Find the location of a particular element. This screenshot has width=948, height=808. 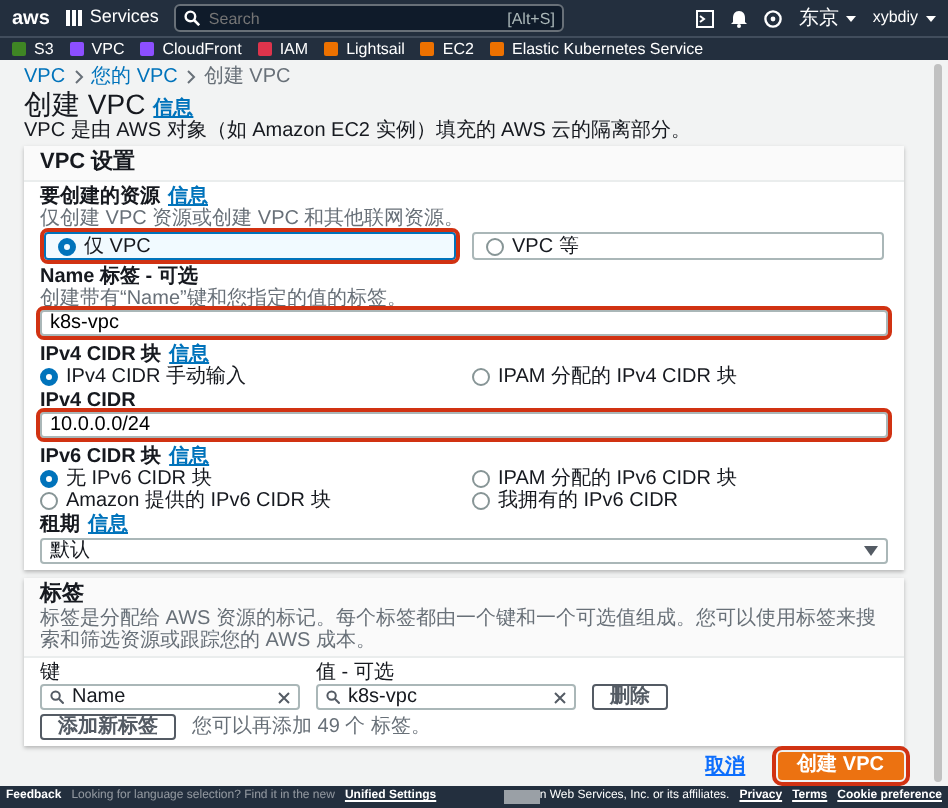

option-tile: 仅 VPC is located at coordinates (250, 246).